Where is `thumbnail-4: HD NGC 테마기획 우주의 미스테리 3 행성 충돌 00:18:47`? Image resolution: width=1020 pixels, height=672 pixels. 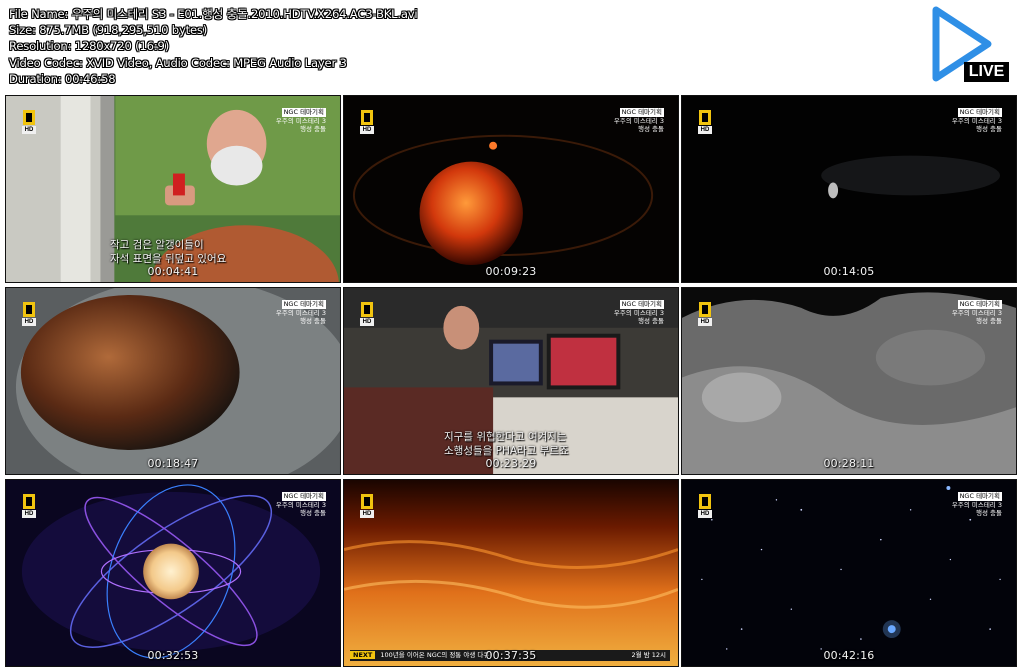
thumbnail-4: HD NGC 테마기획 우주의 미스테리 3 행성 충돌 00:18:47 is located at coordinates (173, 381).